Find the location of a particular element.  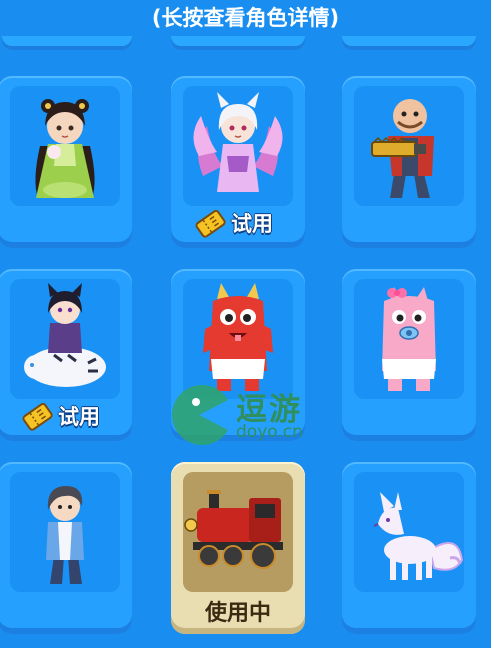

character-card-pink-pig-monster is located at coordinates (409, 355).